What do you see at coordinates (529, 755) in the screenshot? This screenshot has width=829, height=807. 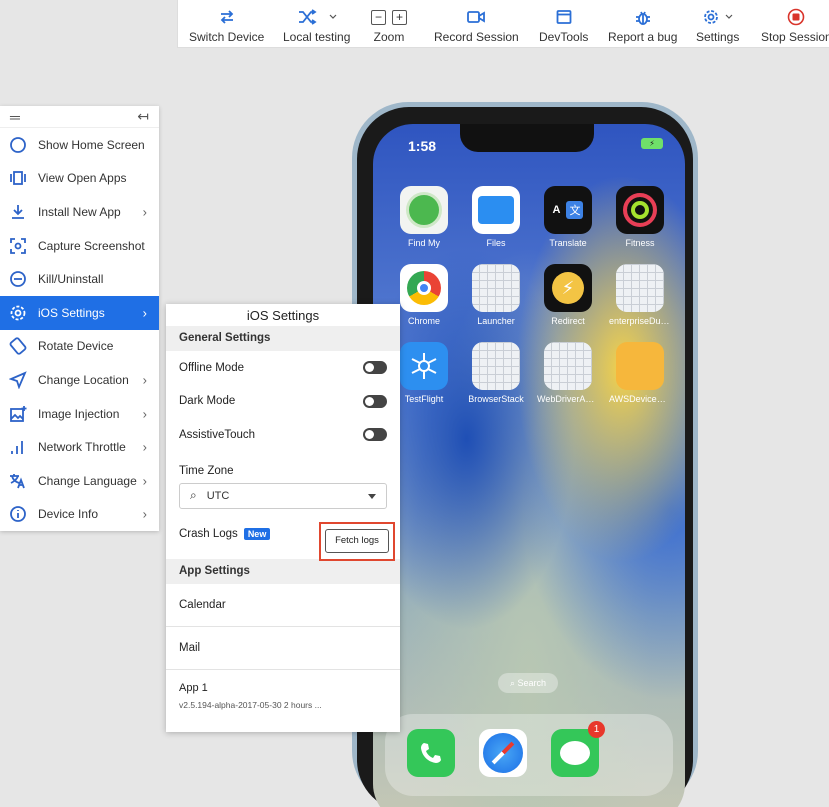 I see `dock: 1` at bounding box center [529, 755].